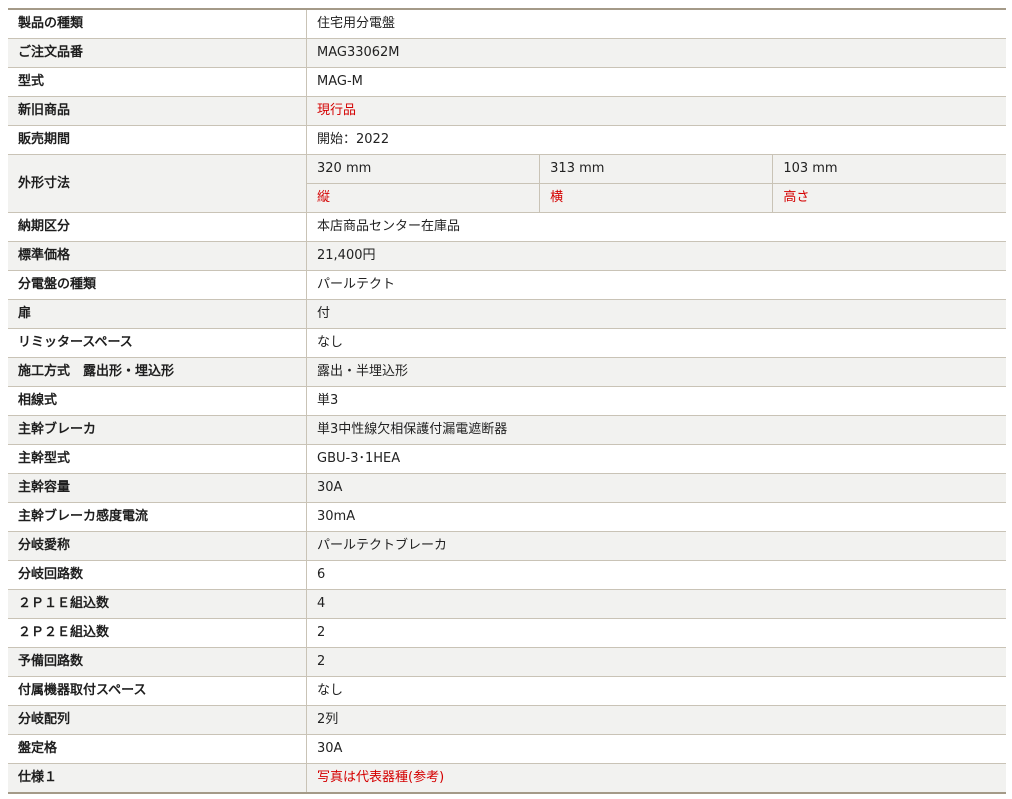  I want to click on spec-row: 予備回路数 2, so click(507, 662).